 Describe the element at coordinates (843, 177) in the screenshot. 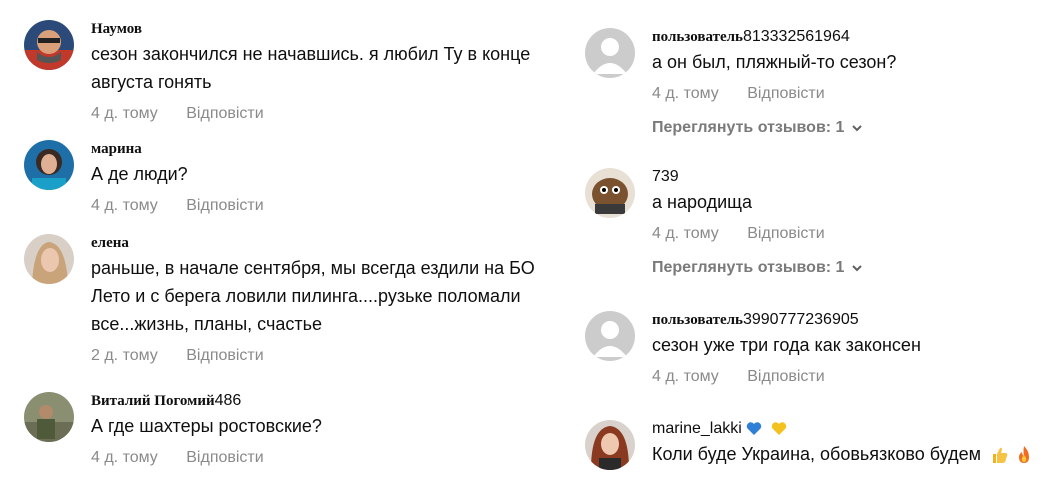

I see `comment-author: 739` at that location.